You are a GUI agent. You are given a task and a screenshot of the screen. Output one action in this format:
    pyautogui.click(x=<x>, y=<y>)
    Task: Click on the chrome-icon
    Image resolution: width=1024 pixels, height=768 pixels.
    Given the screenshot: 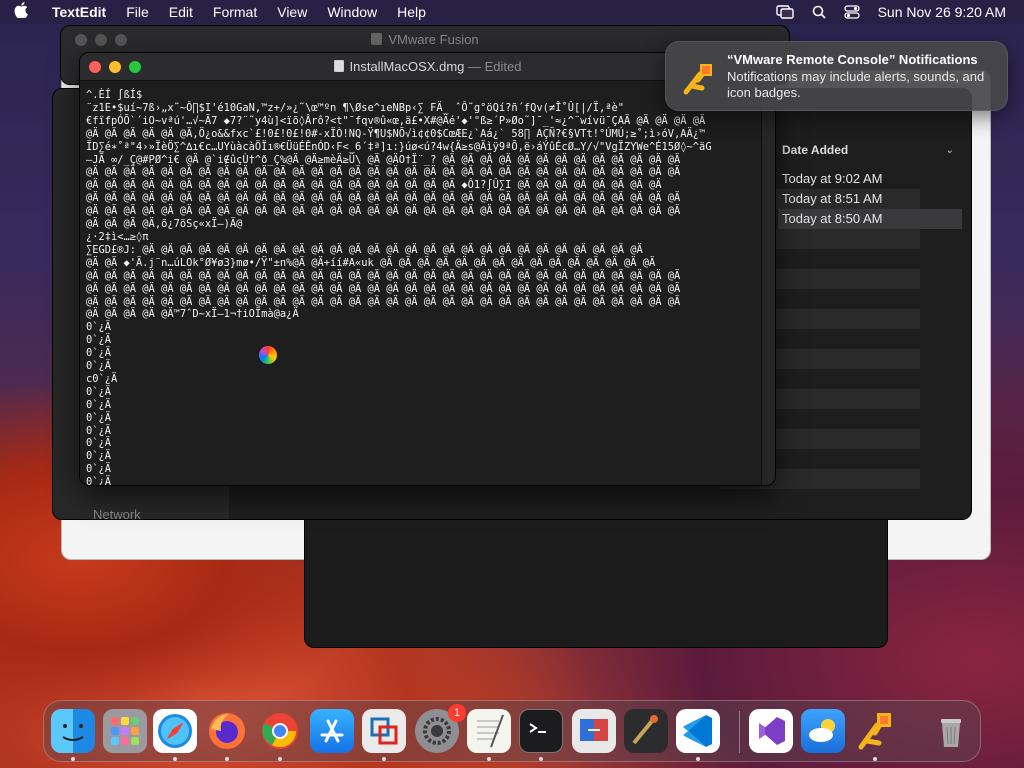 What is the action you would take?
    pyautogui.click(x=280, y=731)
    